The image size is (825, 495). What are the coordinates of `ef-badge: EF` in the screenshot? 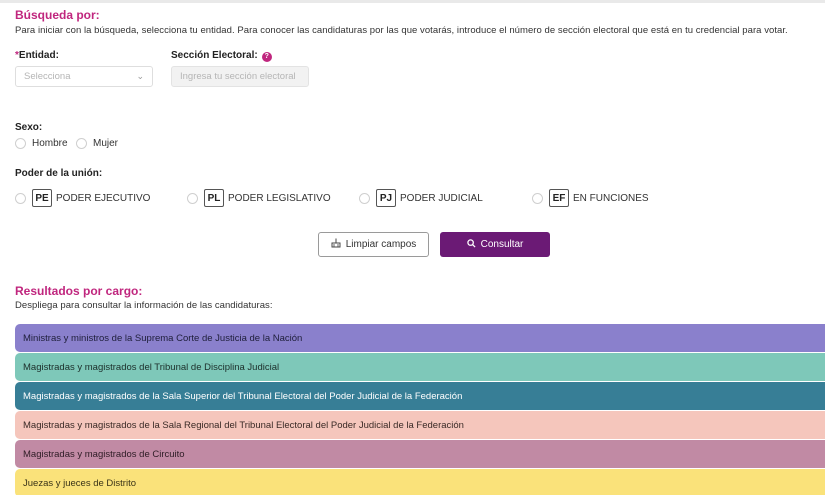 It's located at (559, 198).